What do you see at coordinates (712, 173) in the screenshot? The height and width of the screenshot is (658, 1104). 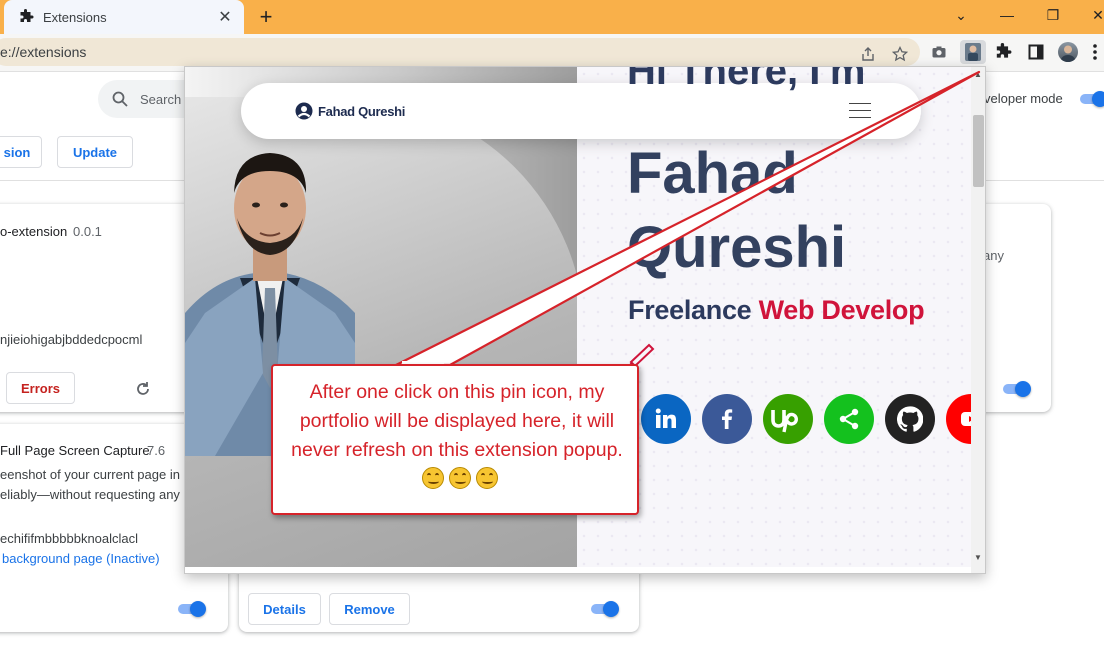 I see `hero-first-name: Fahad` at bounding box center [712, 173].